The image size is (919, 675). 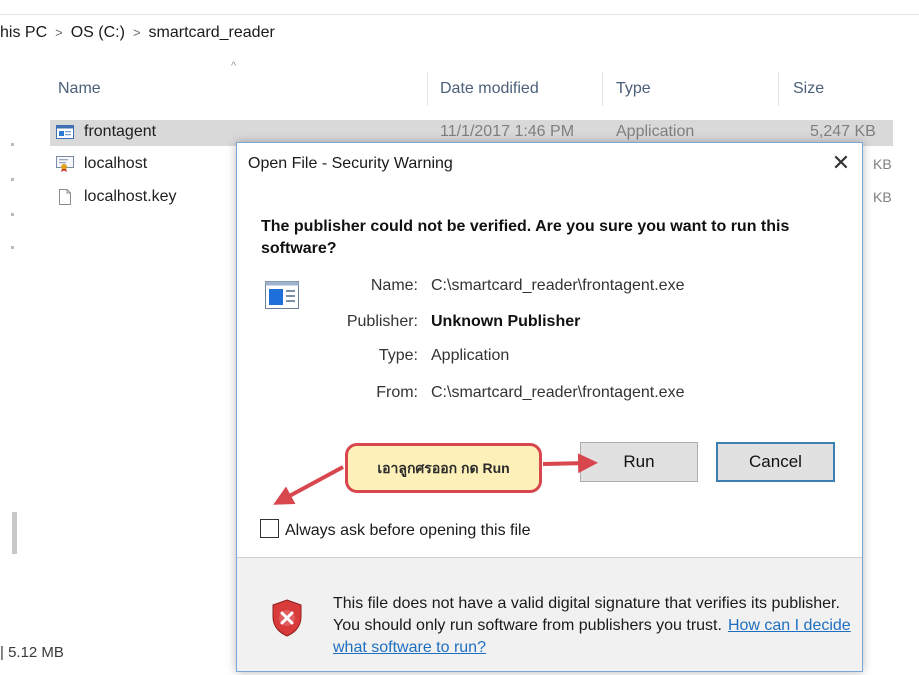 What do you see at coordinates (394, 285) in the screenshot?
I see `name-label: Name:` at bounding box center [394, 285].